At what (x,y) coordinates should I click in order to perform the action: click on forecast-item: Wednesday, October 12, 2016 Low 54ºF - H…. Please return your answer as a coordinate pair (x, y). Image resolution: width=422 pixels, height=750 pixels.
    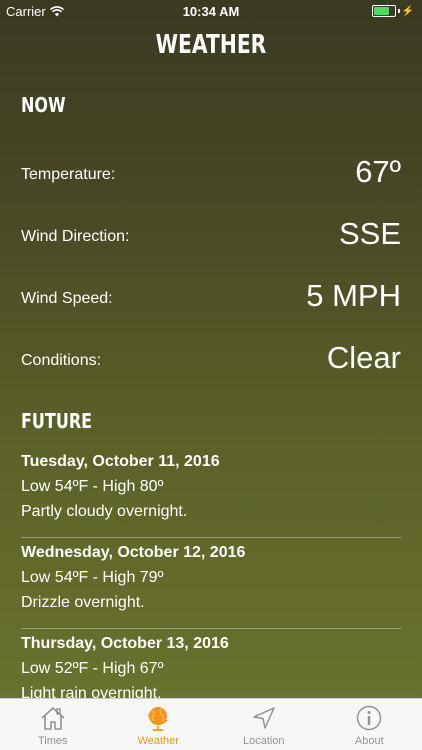
    Looking at the image, I should click on (211, 578).